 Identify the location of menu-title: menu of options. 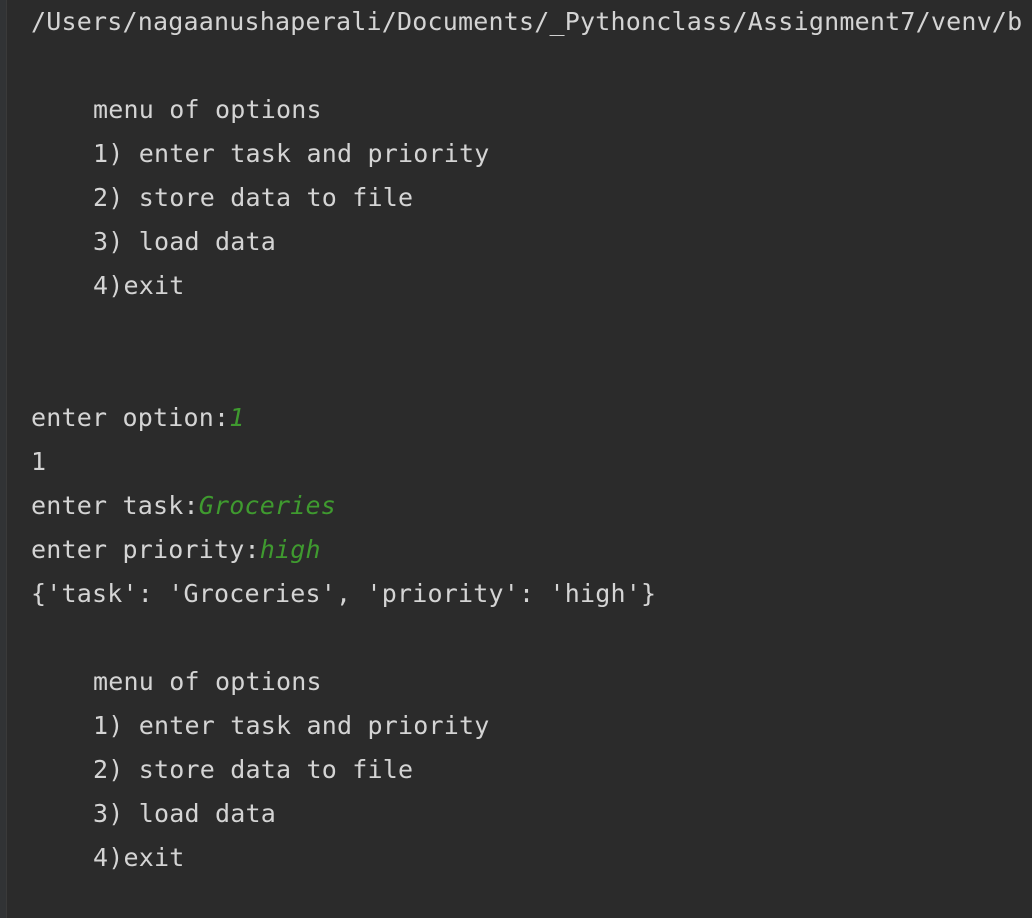
(207, 109).